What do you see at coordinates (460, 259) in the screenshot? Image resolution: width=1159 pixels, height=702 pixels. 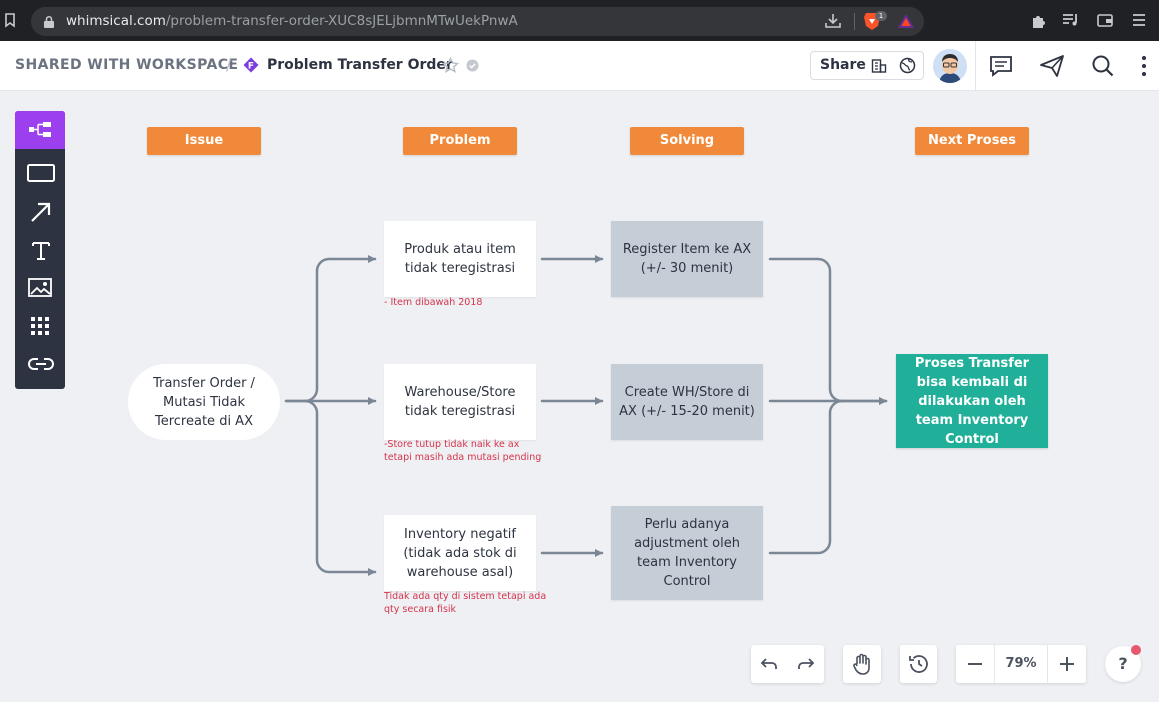 I see `problem-node-1: Produk atau item tidak teregistrasi` at bounding box center [460, 259].